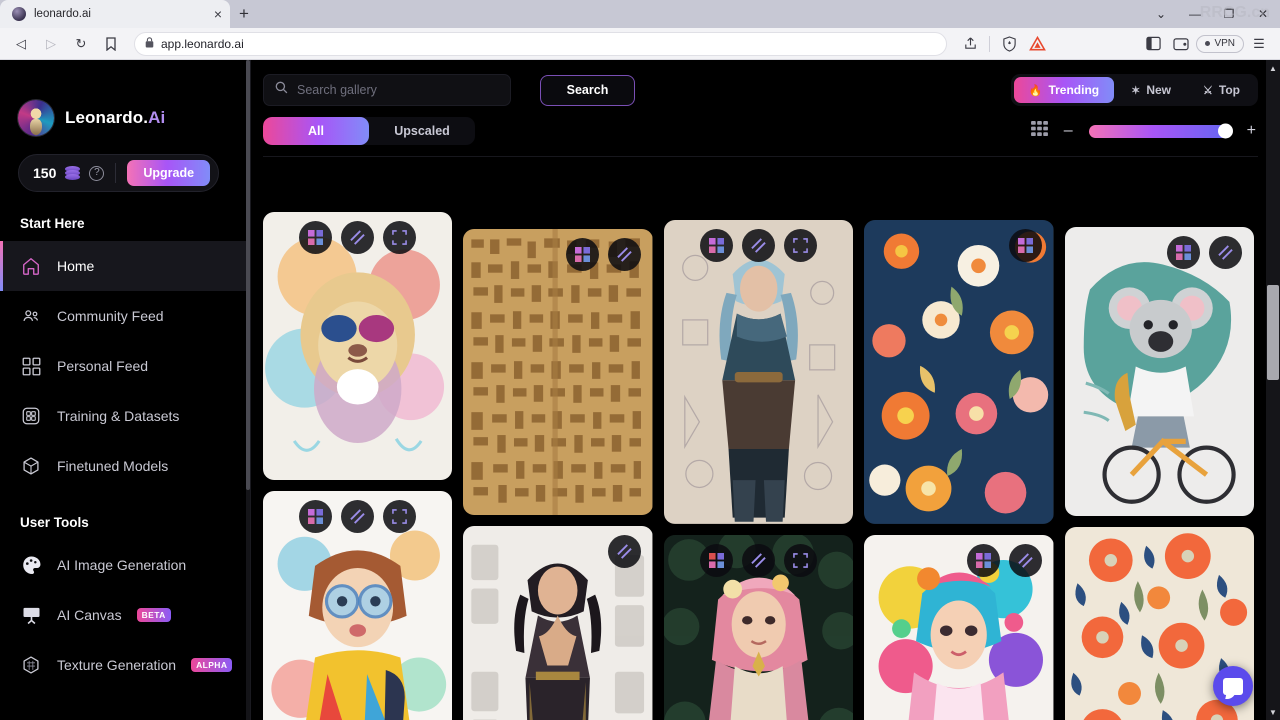 This screenshot has height=720, width=1280. What do you see at coordinates (1009, 44) in the screenshot?
I see `brave-shield-icon` at bounding box center [1009, 44].